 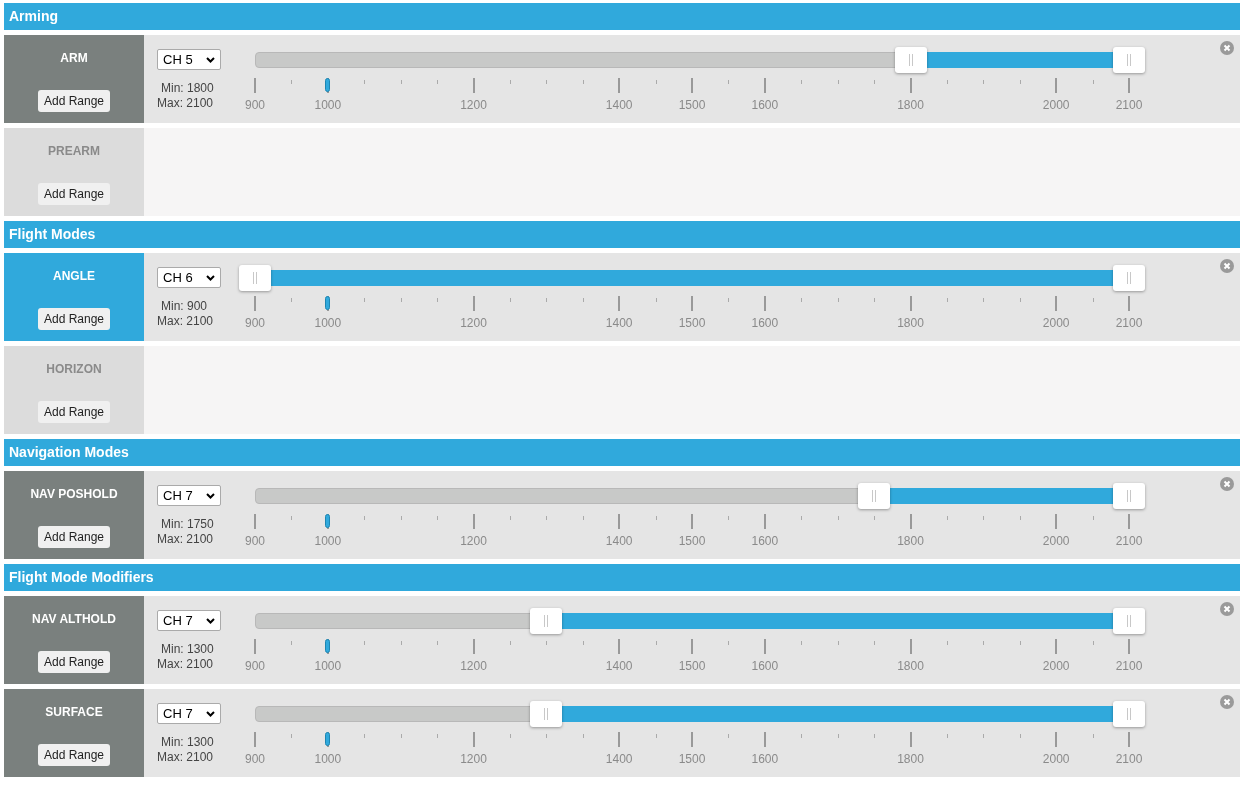 I want to click on mode-name: PREARM, so click(x=74, y=151).